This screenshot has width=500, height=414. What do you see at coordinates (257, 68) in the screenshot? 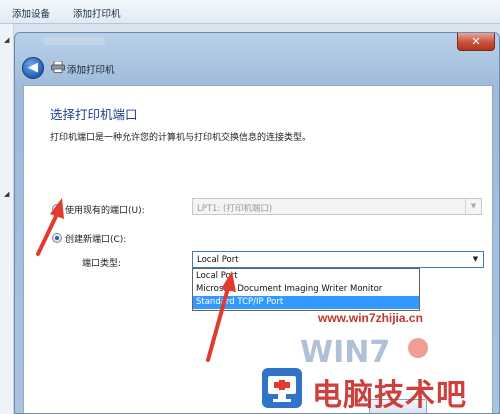
I see `dialog-navbar: ◀ 添加打印机` at bounding box center [257, 68].